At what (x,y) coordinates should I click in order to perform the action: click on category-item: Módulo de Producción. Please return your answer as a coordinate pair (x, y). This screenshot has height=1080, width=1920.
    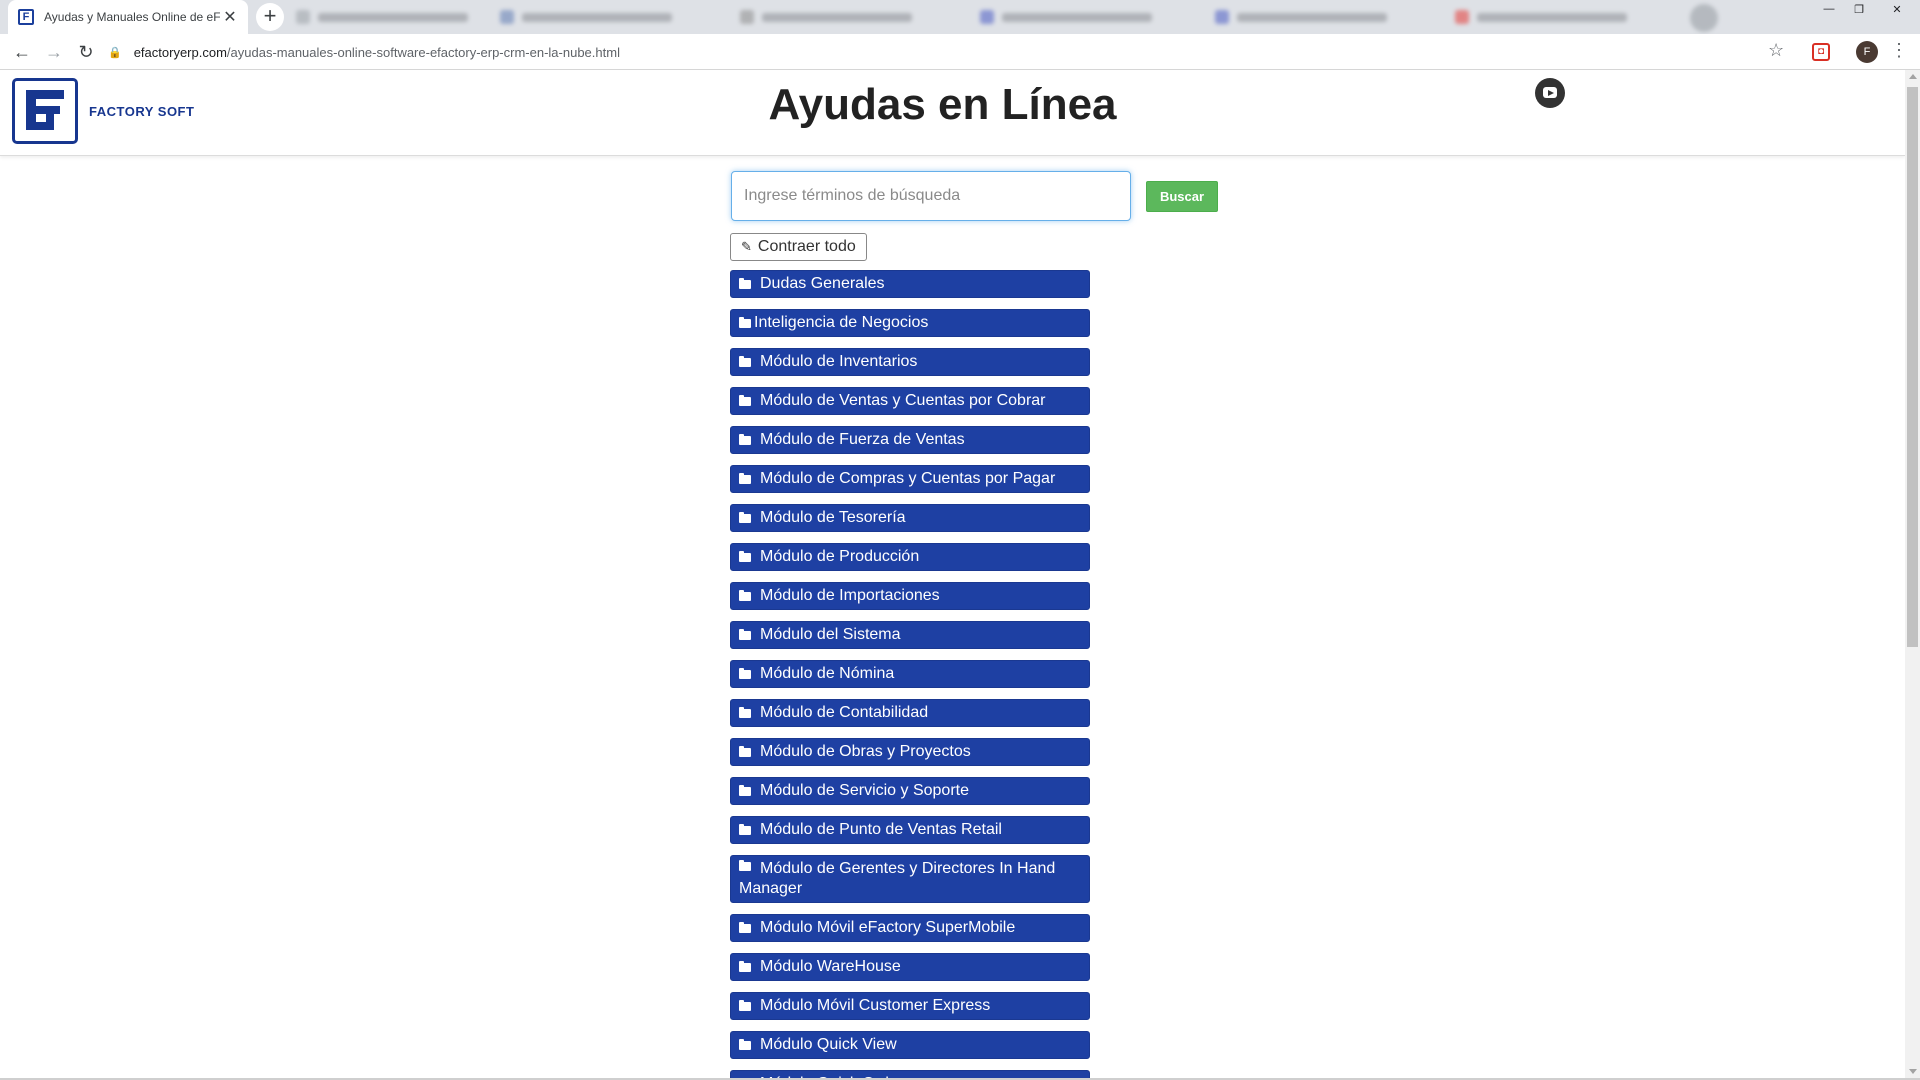
    Looking at the image, I should click on (910, 557).